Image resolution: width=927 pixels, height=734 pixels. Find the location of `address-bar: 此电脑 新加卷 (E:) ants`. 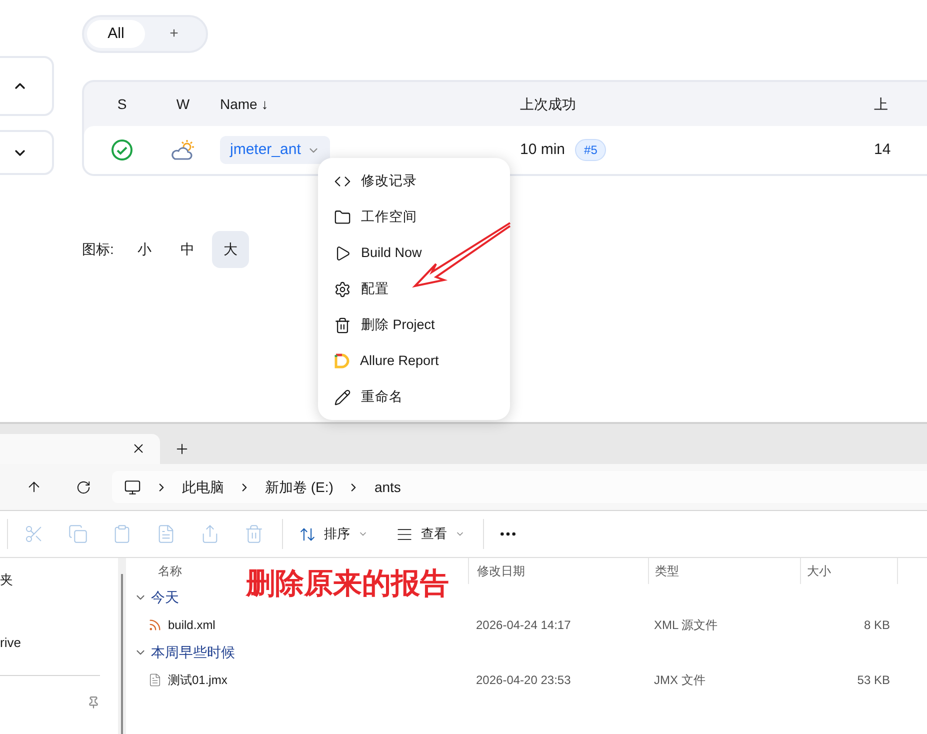

address-bar: 此电脑 新加卷 (E:) ants is located at coordinates (519, 487).